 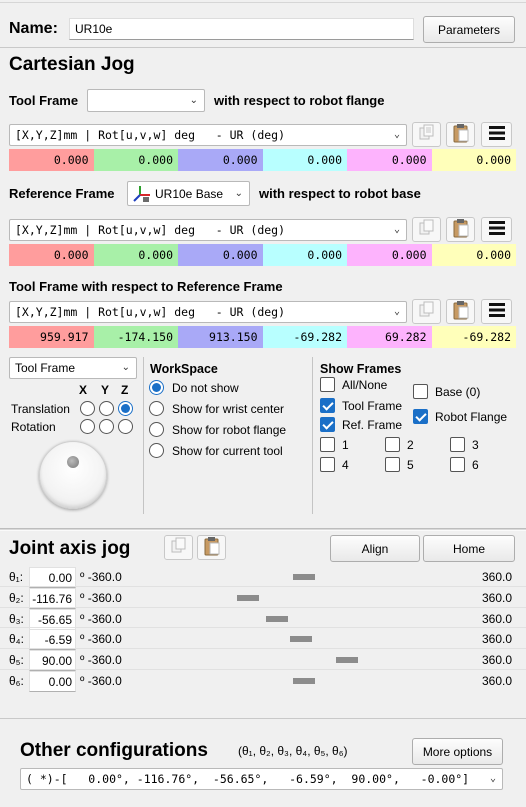 What do you see at coordinates (372, 425) in the screenshot?
I see `ref-frame-checkbox-label: Ref. Frame` at bounding box center [372, 425].